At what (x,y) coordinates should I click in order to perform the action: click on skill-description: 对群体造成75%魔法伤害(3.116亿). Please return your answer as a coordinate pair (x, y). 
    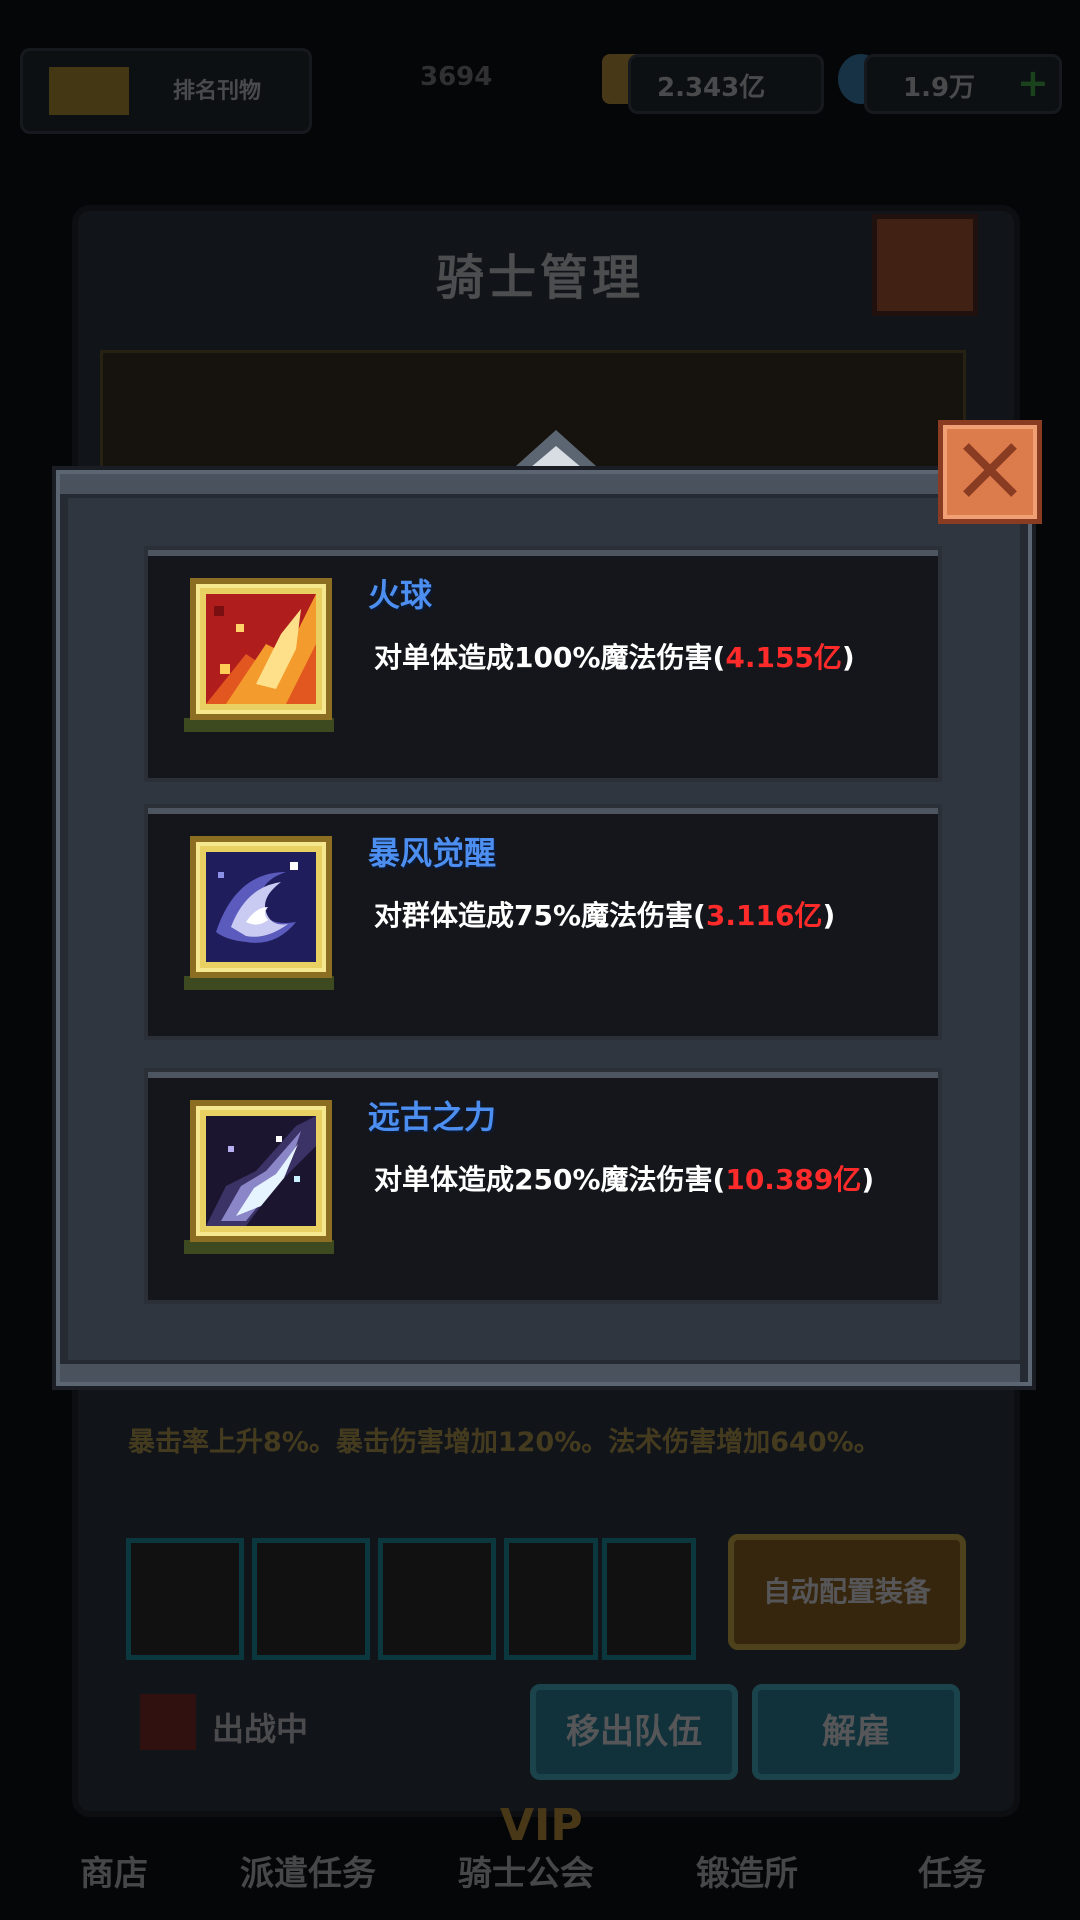
    Looking at the image, I should click on (604, 914).